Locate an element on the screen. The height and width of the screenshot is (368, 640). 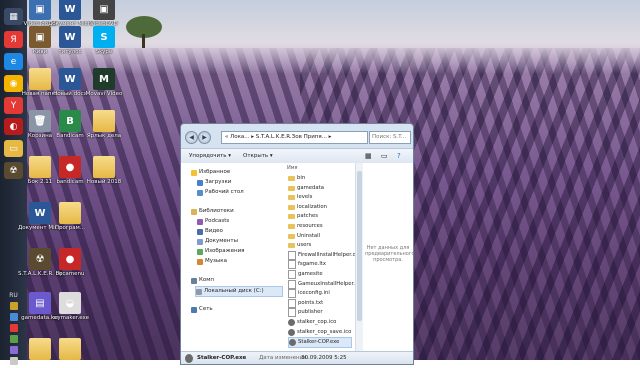
file-row: stalker_cop_save.ico is located at coordinates (319, 332).